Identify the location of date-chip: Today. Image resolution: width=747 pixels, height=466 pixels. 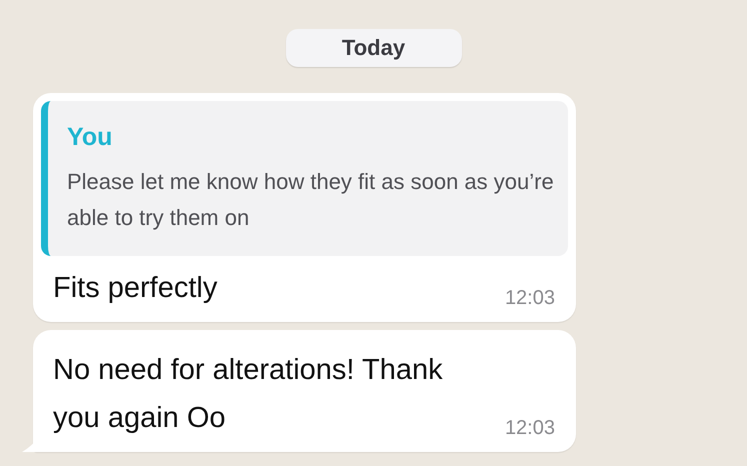
(374, 48).